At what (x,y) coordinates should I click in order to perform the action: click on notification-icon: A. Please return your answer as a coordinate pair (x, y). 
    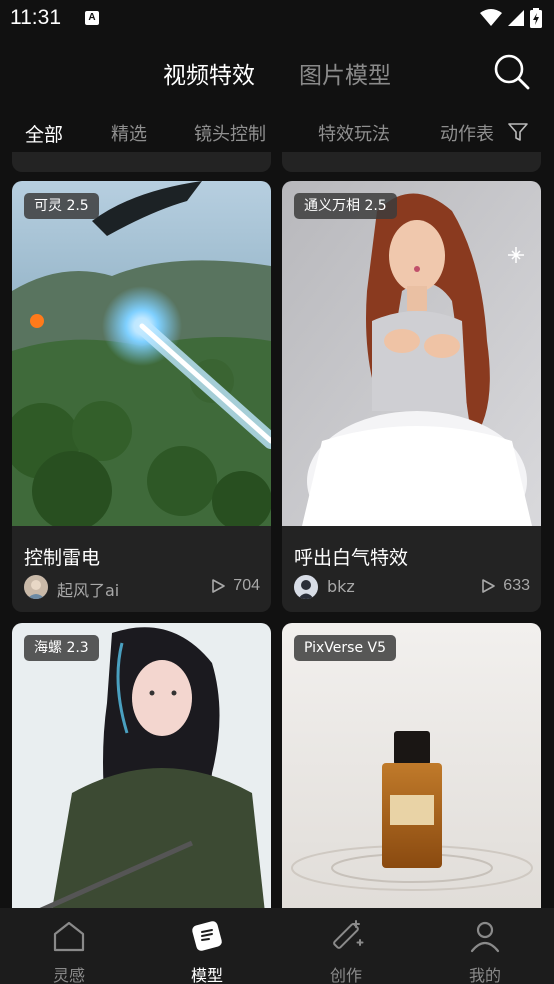
    Looking at the image, I should click on (92, 18).